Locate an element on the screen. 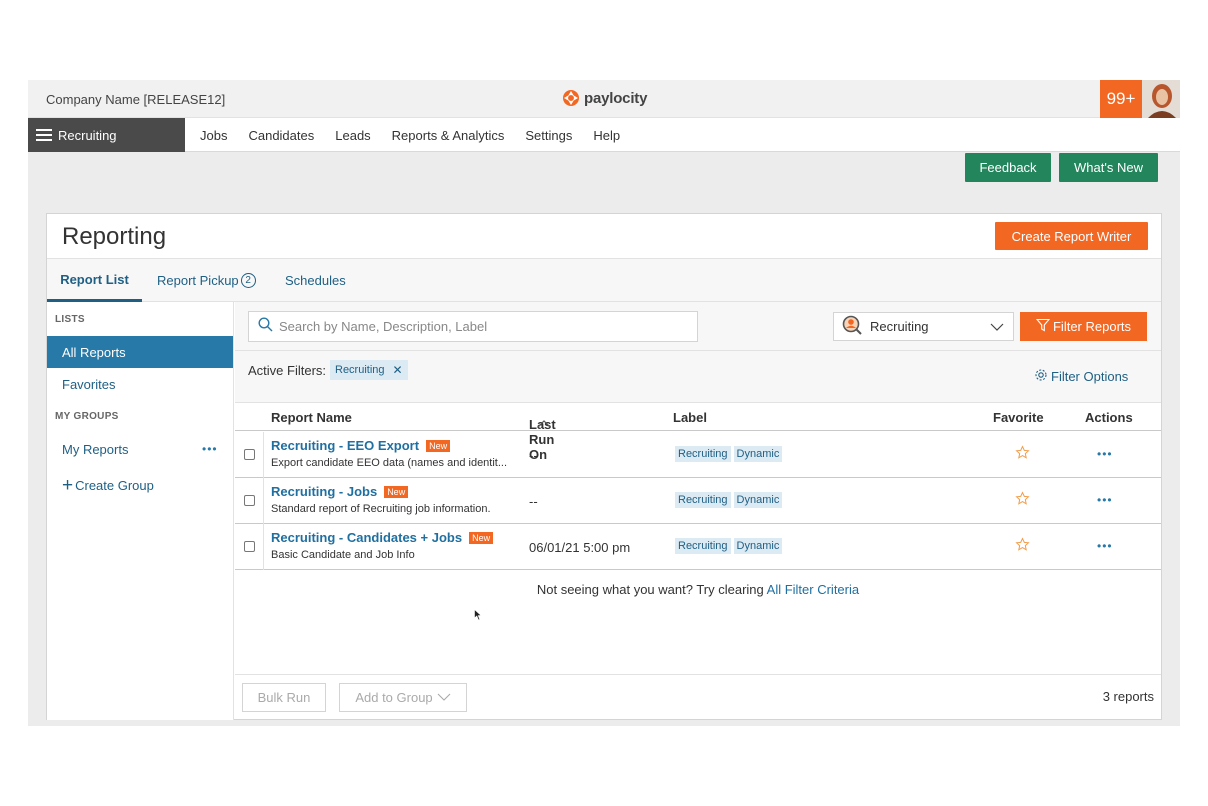 The width and height of the screenshot is (1208, 806). category-select: Recruiting is located at coordinates (923, 326).